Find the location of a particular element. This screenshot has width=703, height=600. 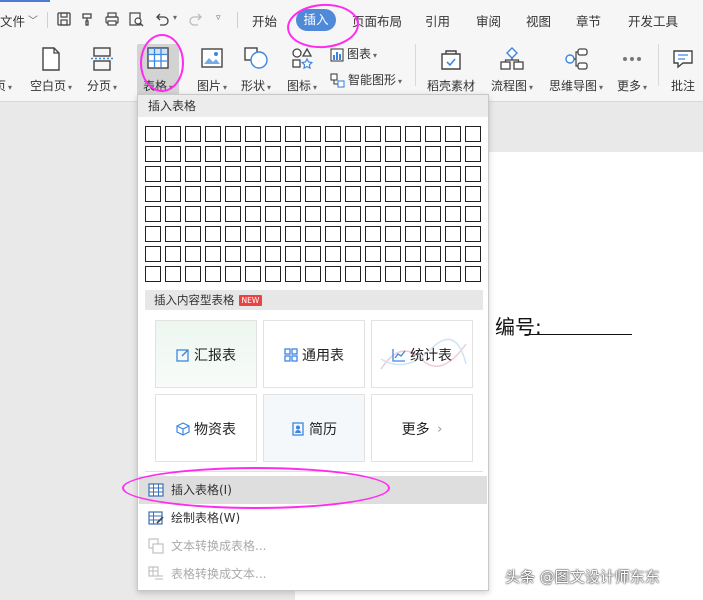

chart-button: 图表 ▾ is located at coordinates (353, 55).